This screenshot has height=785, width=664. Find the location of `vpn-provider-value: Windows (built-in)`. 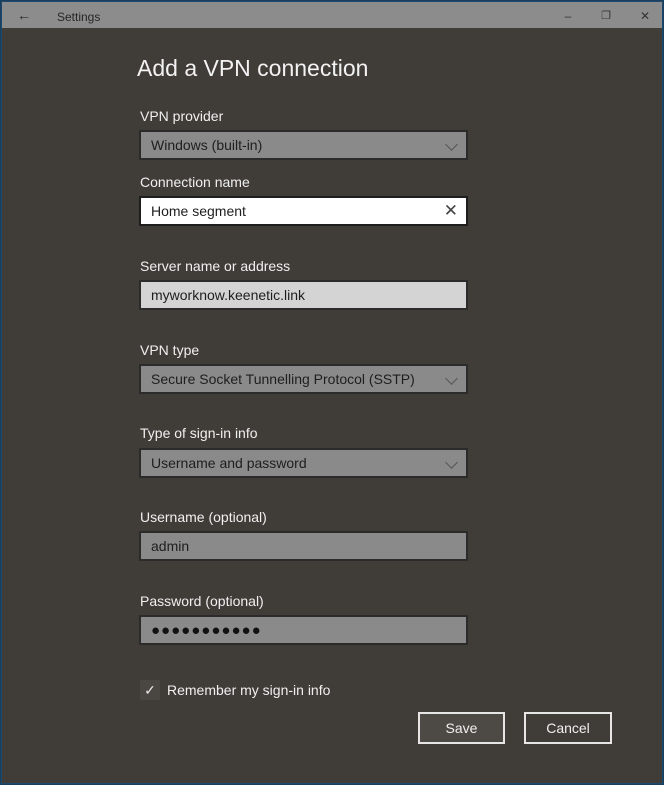

vpn-provider-value: Windows (built-in) is located at coordinates (207, 145).